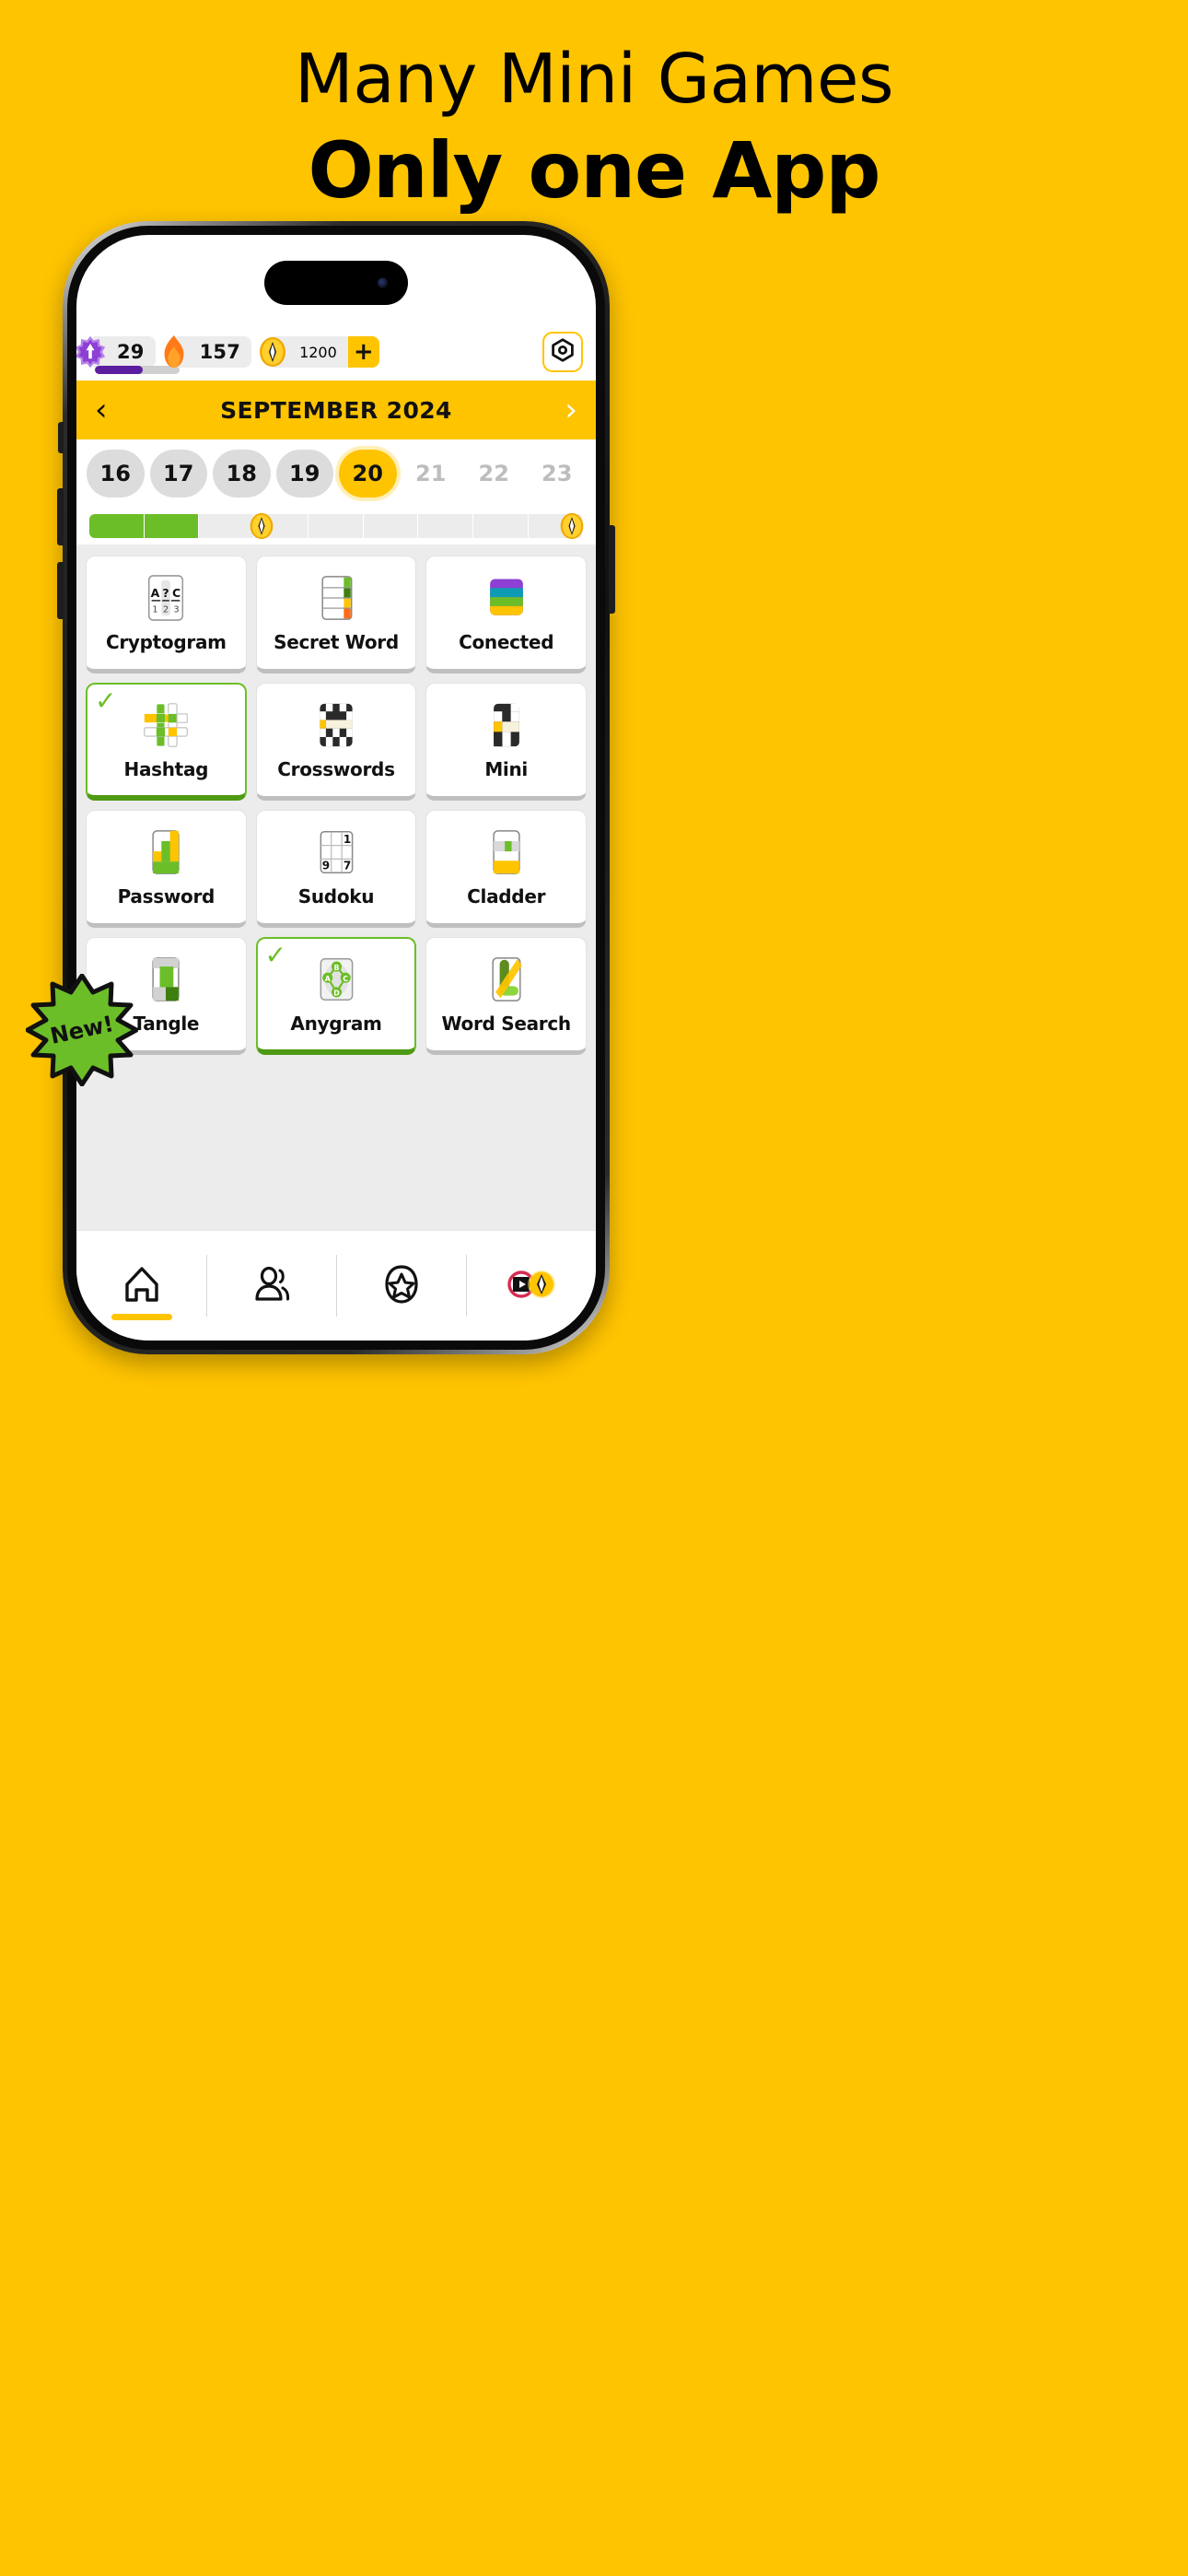 Image resolution: width=1188 pixels, height=2576 pixels. I want to click on video-coin-icon, so click(531, 1286).